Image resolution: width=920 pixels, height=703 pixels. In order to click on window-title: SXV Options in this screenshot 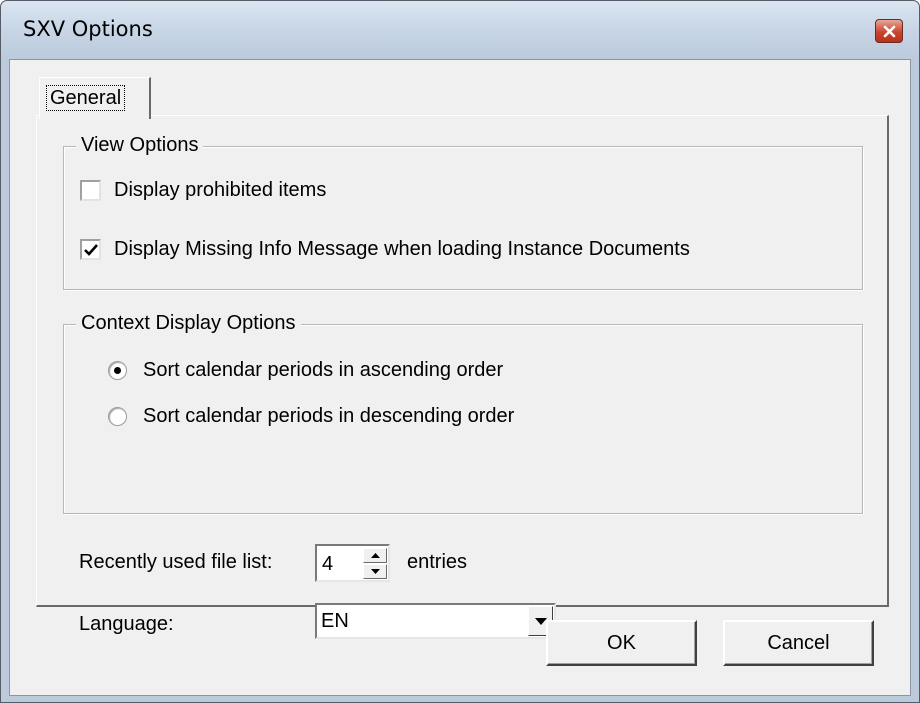, I will do `click(88, 29)`.